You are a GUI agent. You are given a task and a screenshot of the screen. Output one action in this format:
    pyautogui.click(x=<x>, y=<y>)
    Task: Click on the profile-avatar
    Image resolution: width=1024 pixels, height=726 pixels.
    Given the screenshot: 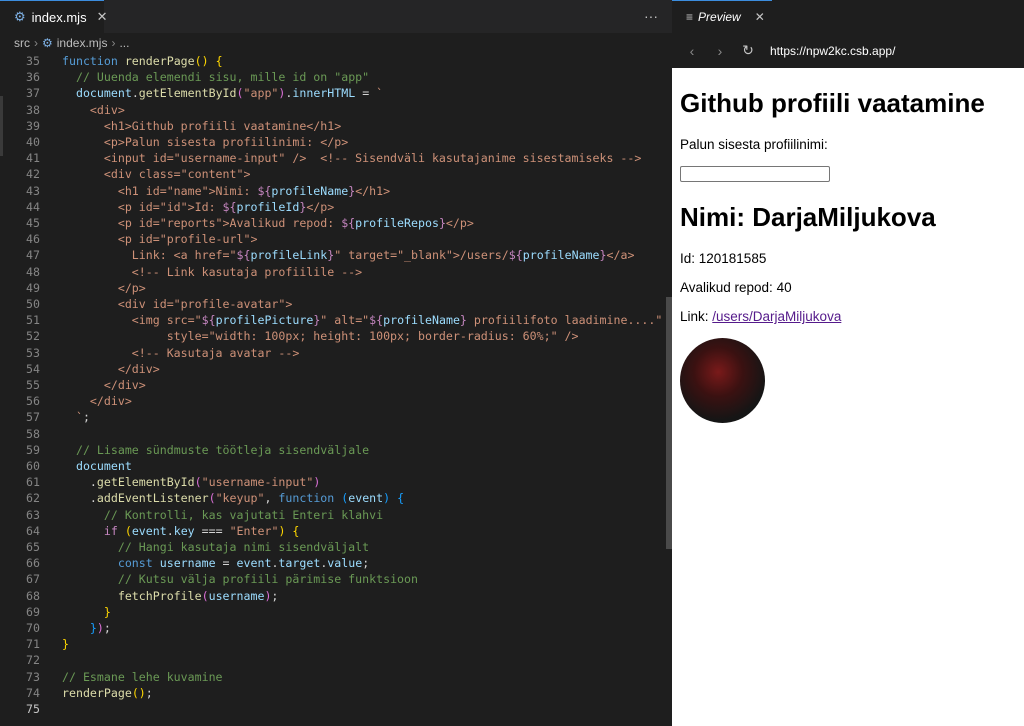 What is the action you would take?
    pyautogui.click(x=722, y=380)
    